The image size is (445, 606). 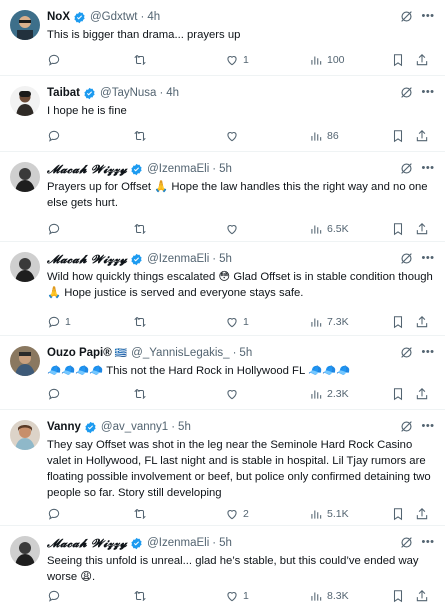 I want to click on views-button: 5.1K, so click(x=329, y=514).